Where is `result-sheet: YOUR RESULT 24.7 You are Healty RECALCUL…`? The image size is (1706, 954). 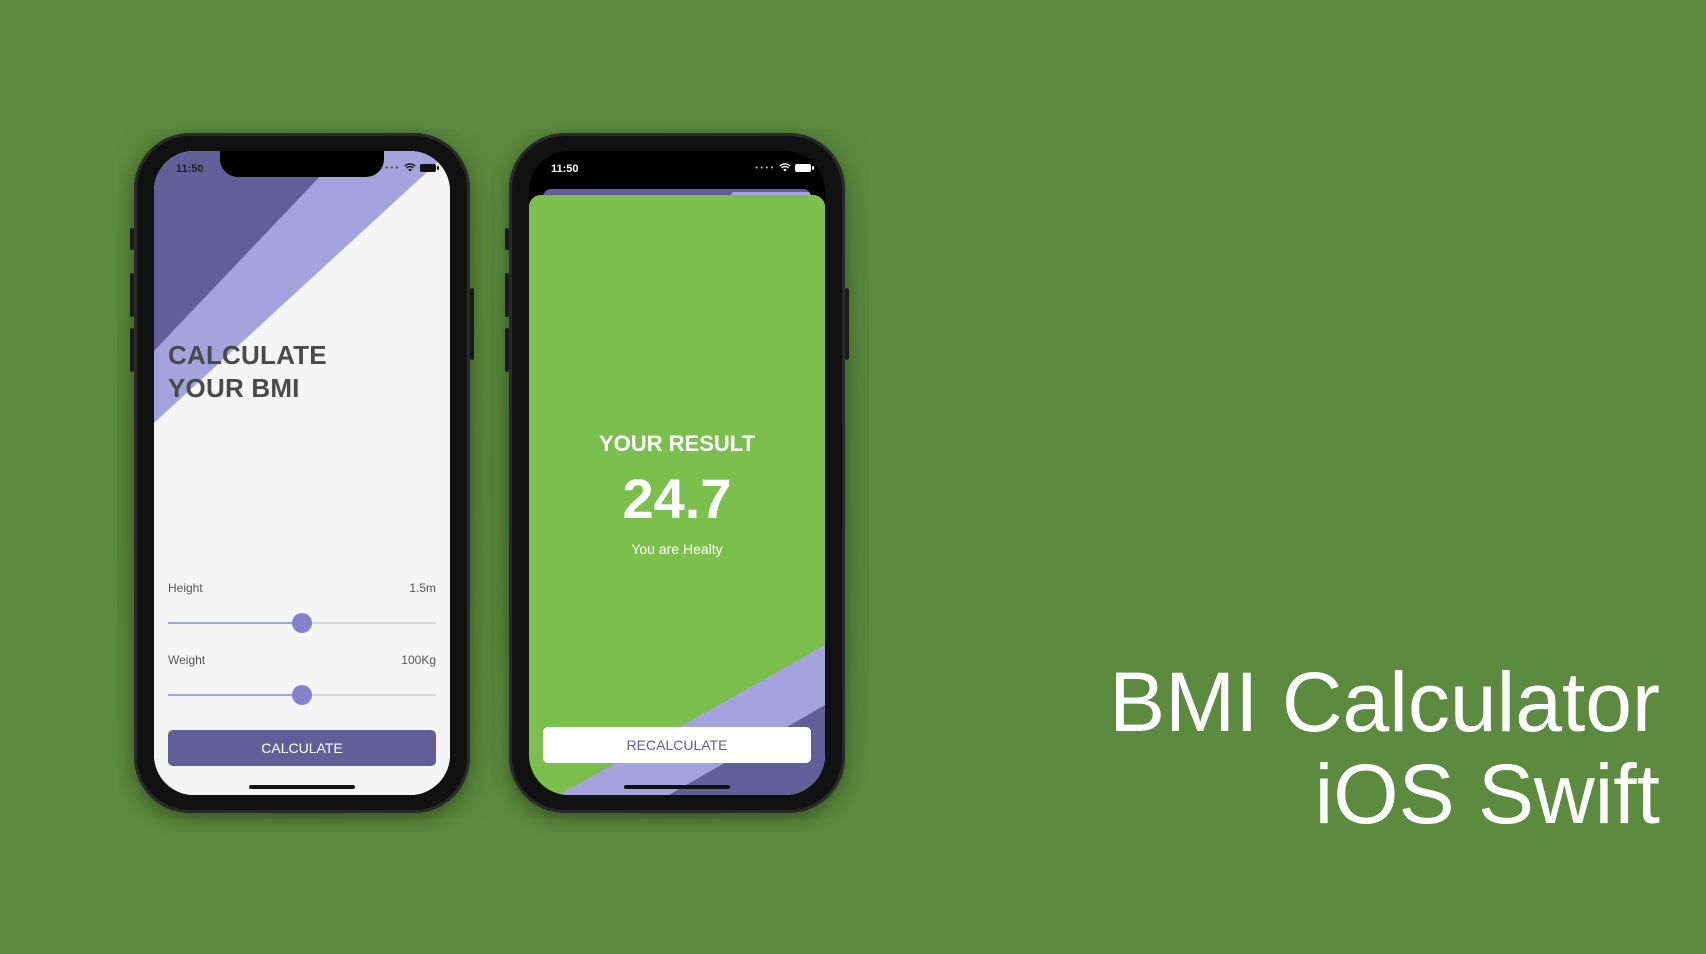
result-sheet: YOUR RESULT 24.7 You are Healty RECALCUL… is located at coordinates (677, 495).